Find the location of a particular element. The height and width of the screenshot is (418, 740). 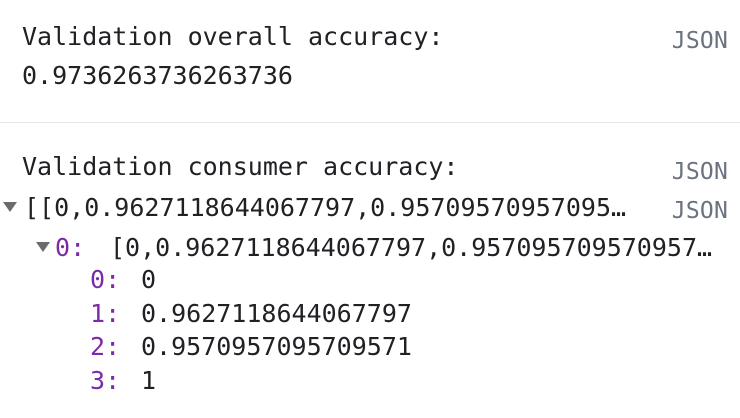

json-tag-overall: JSON is located at coordinates (700, 41).